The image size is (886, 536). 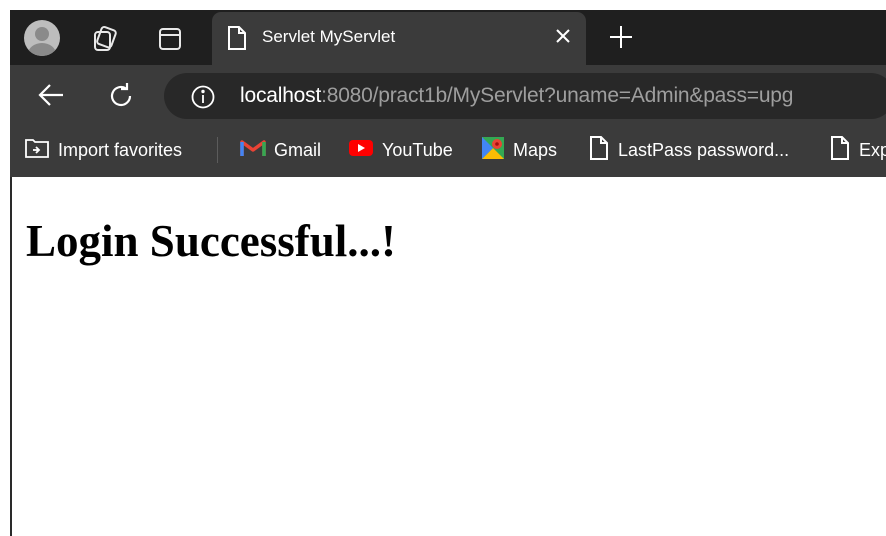 What do you see at coordinates (203, 99) in the screenshot?
I see `site-info-icon` at bounding box center [203, 99].